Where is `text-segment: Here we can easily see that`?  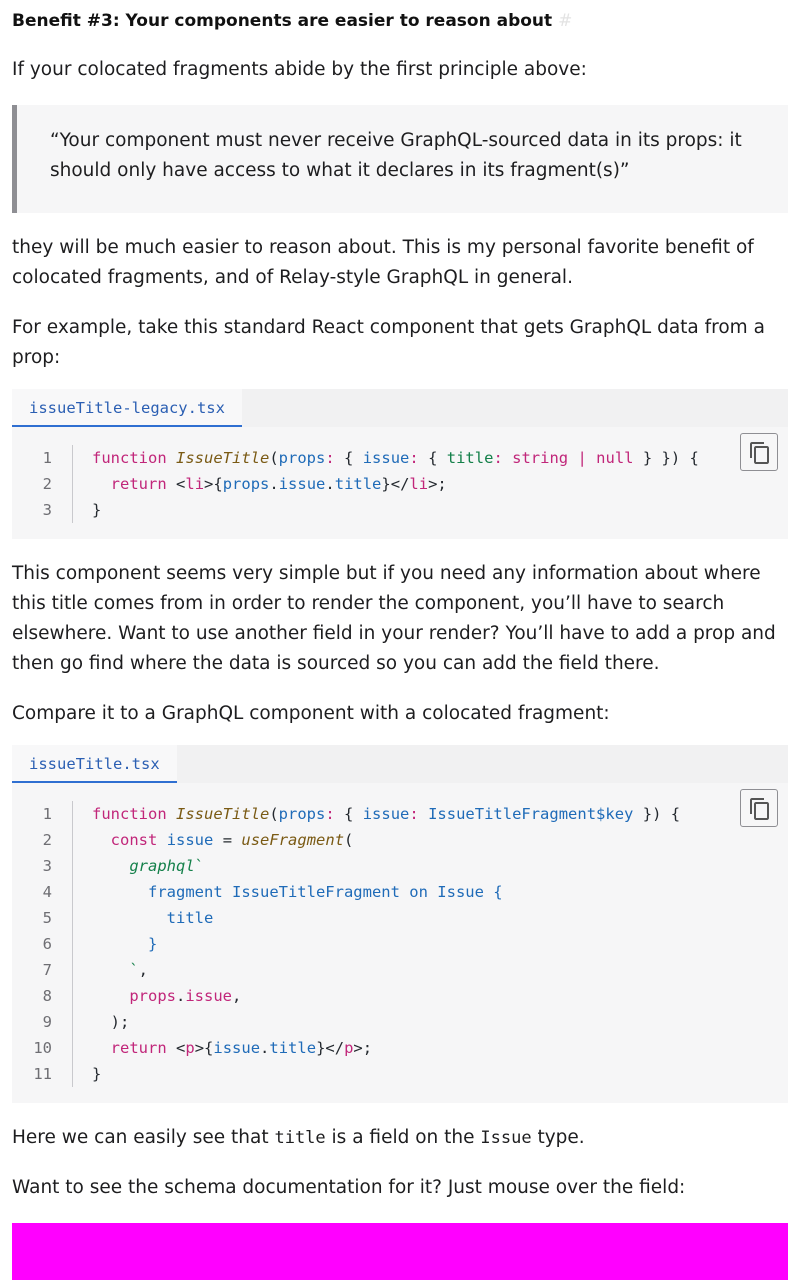 text-segment: Here we can easily see that is located at coordinates (143, 1137).